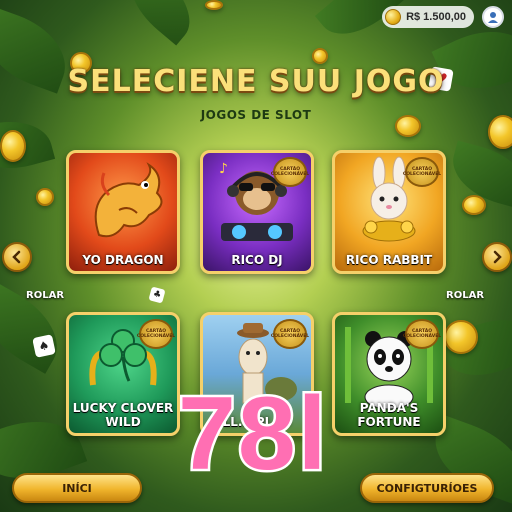 The image size is (512, 512). I want to click on game-card-label: PANDA'S FORTUNE, so click(389, 415).